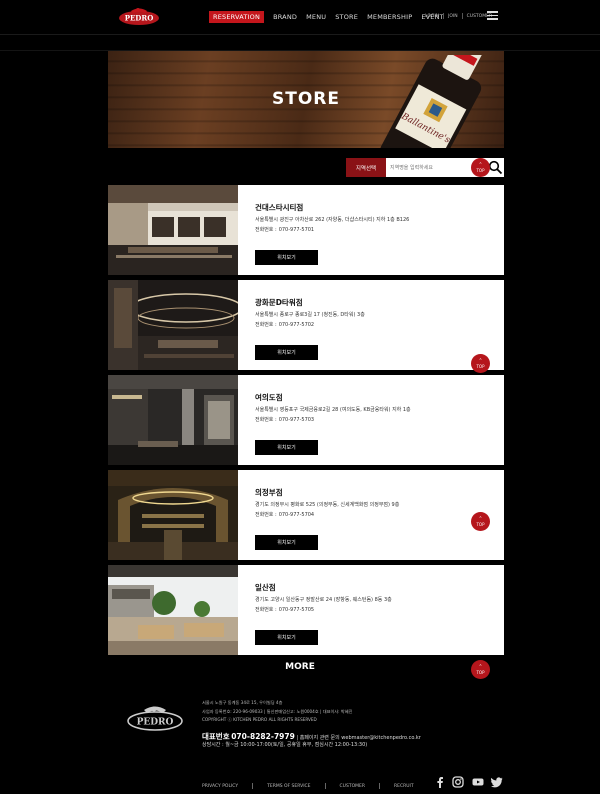  What do you see at coordinates (285, 230) in the screenshot?
I see `store-phone: 전화번호 :070-977-5701` at bounding box center [285, 230].